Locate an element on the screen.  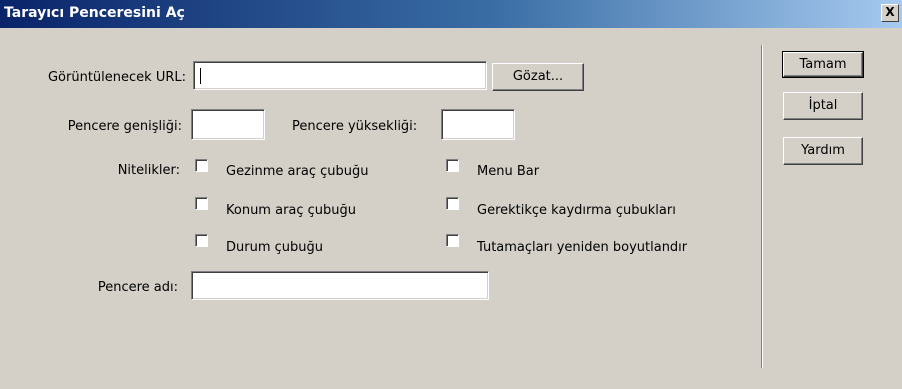
title-bar: Tarayıcı Penceresini Aç X is located at coordinates (451, 14).